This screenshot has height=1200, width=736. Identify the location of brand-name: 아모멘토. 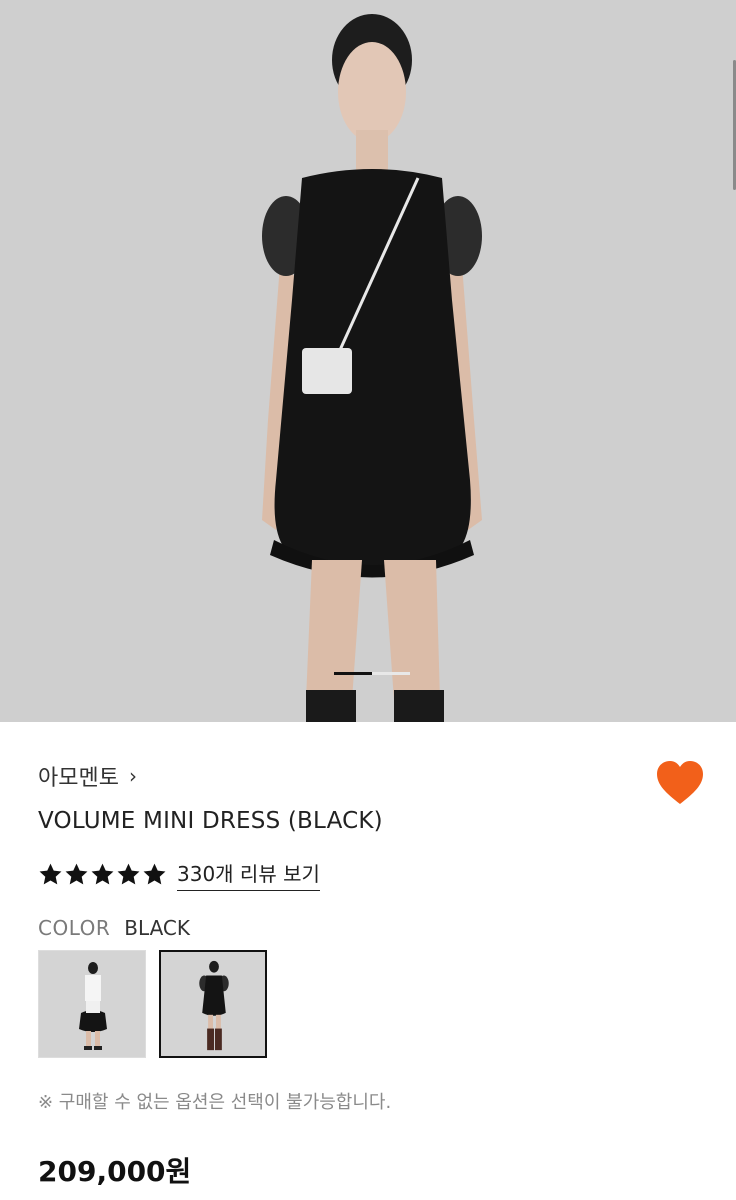
(78, 778).